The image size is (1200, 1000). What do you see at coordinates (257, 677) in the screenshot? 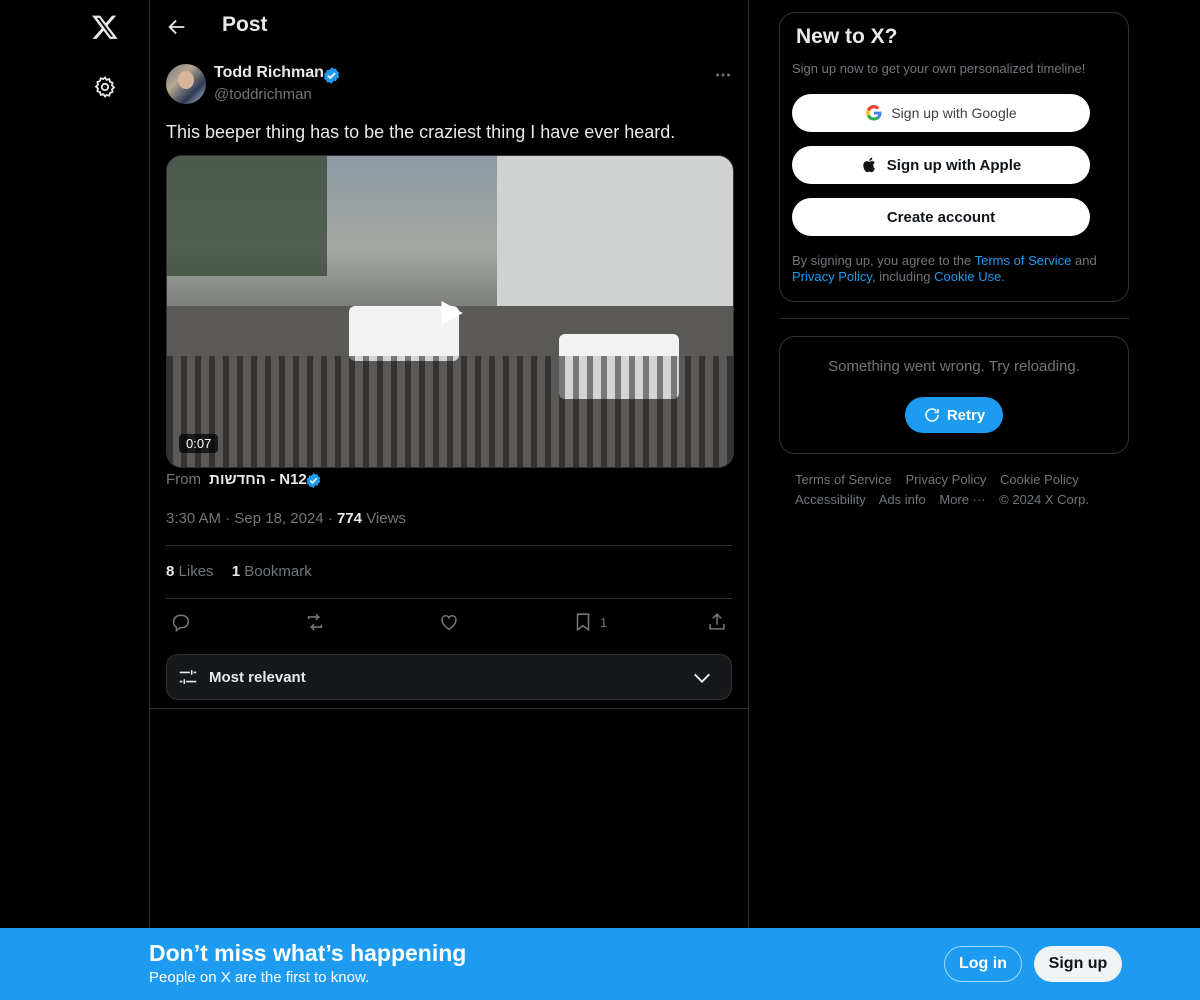
I see `sort-label: Most relevant` at bounding box center [257, 677].